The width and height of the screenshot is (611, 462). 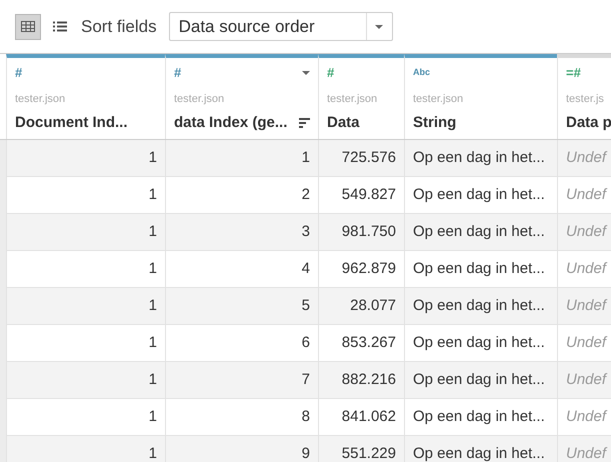 What do you see at coordinates (306, 380) in the screenshot?
I see `table-cell-text: 7` at bounding box center [306, 380].